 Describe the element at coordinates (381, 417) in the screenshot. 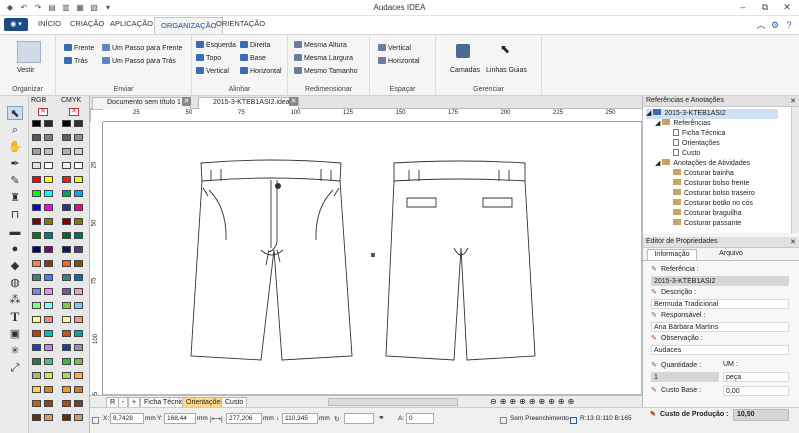

I see `flip-icon: ⚭` at that location.